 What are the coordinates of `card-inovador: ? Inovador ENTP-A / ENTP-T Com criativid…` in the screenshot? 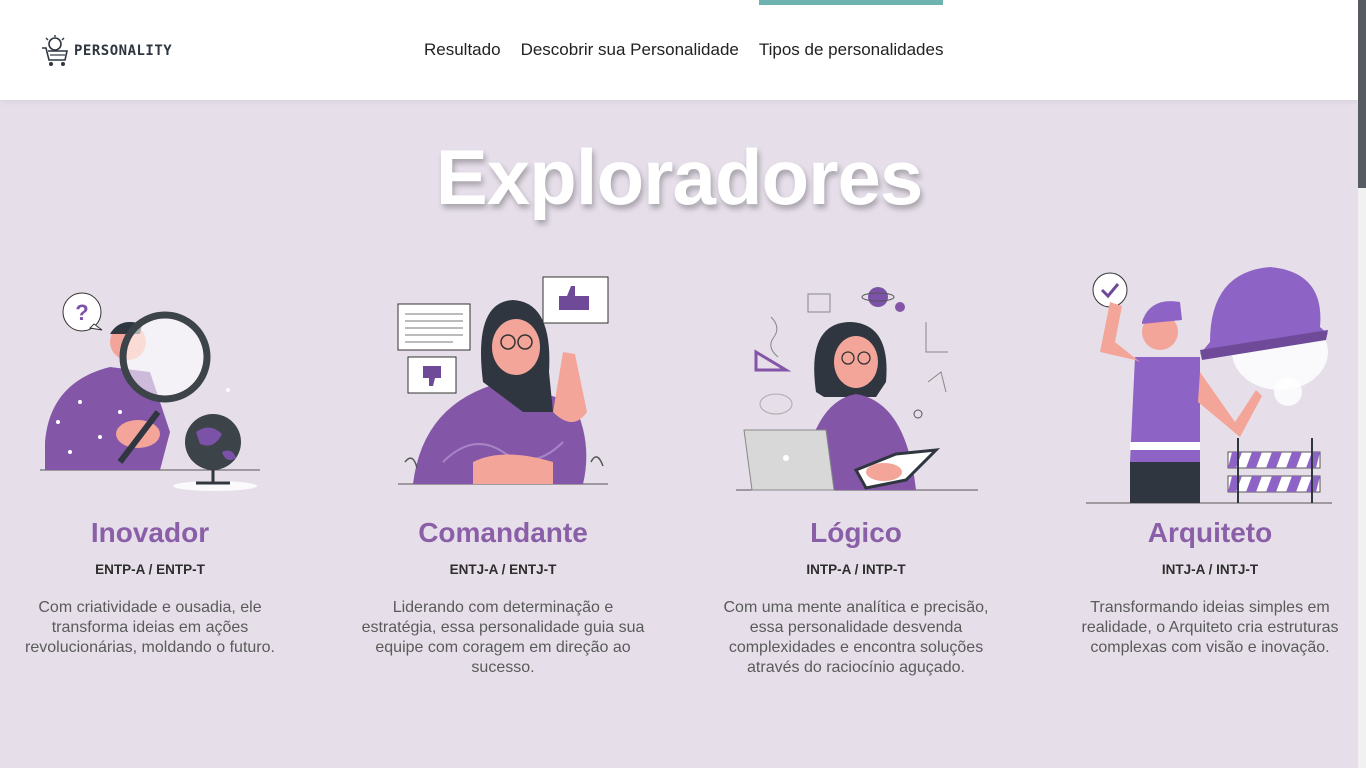 It's located at (150, 460).